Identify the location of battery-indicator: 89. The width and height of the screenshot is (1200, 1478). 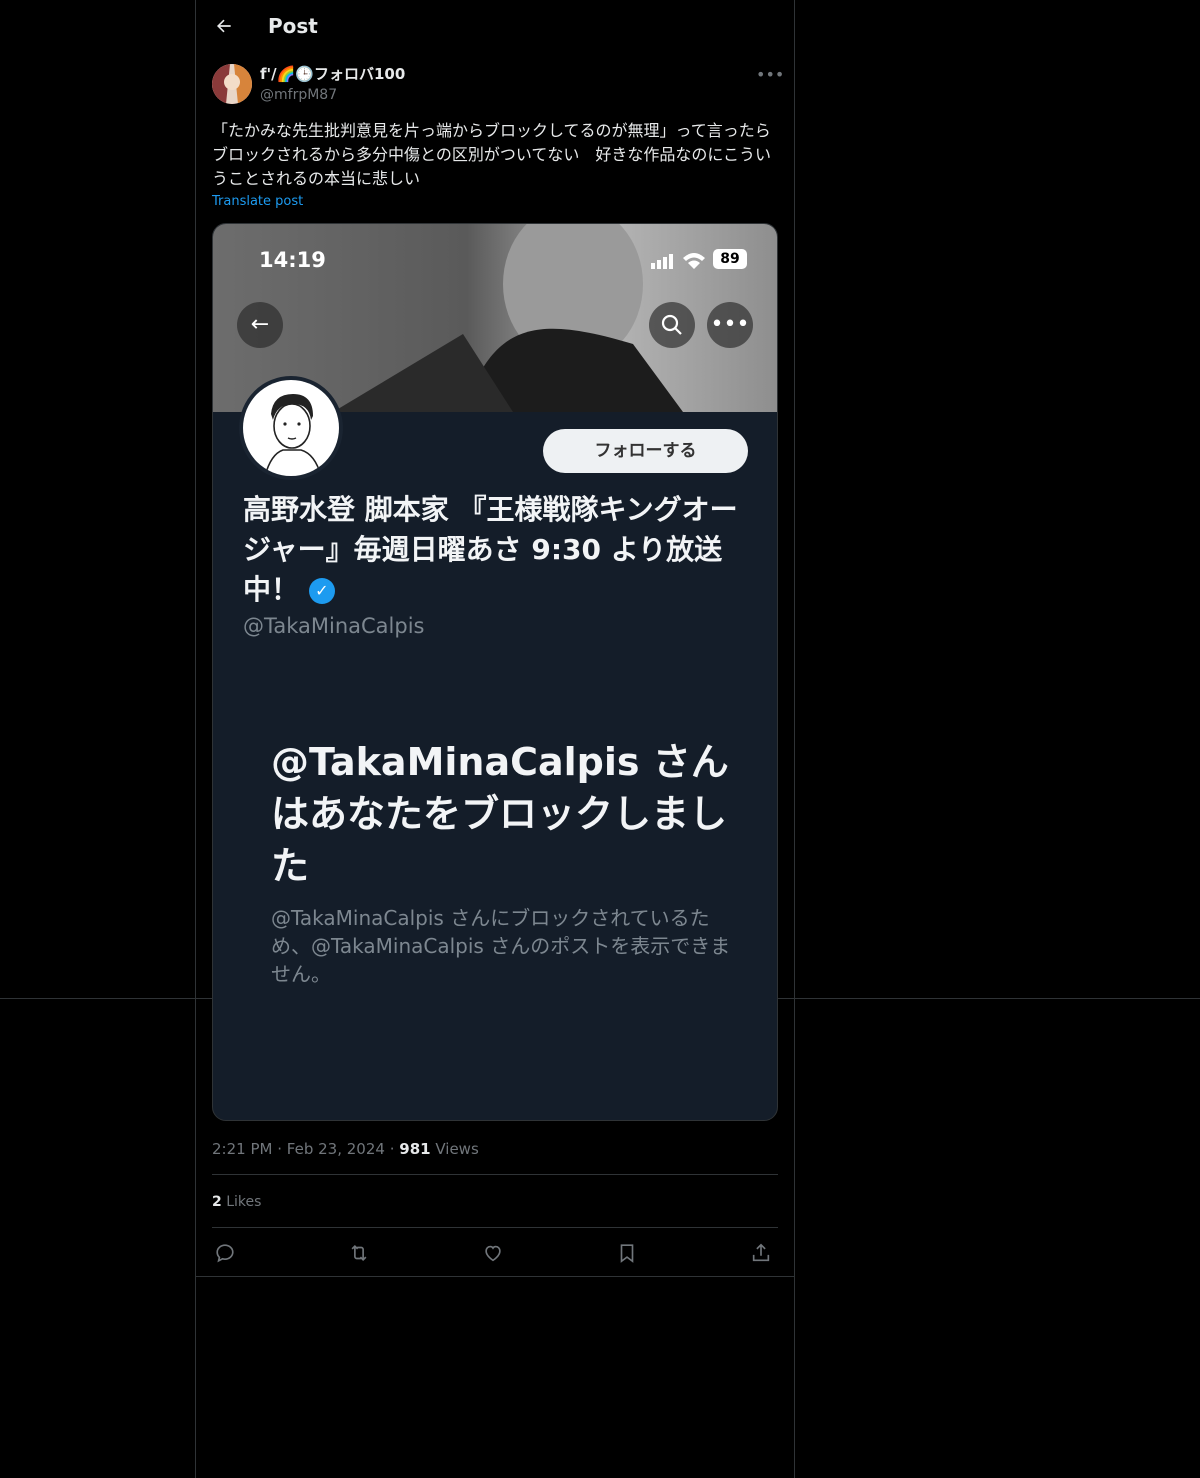
(730, 259).